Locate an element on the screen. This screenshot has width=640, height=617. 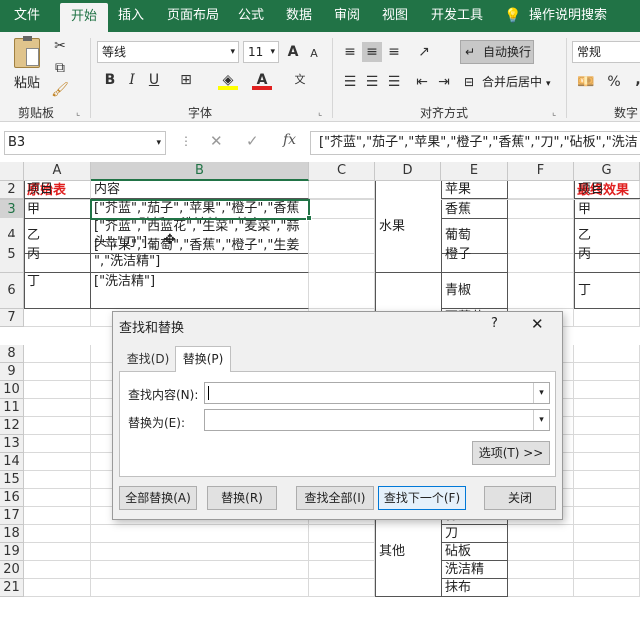
merge-center-button: ⊟ 合并后居中 ▾ is located at coordinates (506, 82).